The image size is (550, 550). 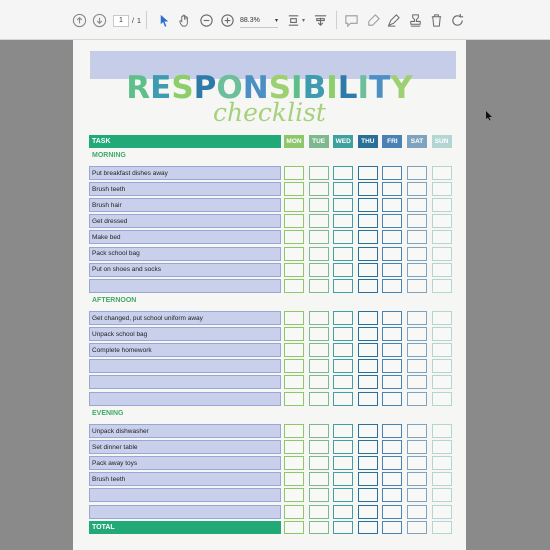 What do you see at coordinates (457, 20) in the screenshot?
I see `rotate-icon` at bounding box center [457, 20].